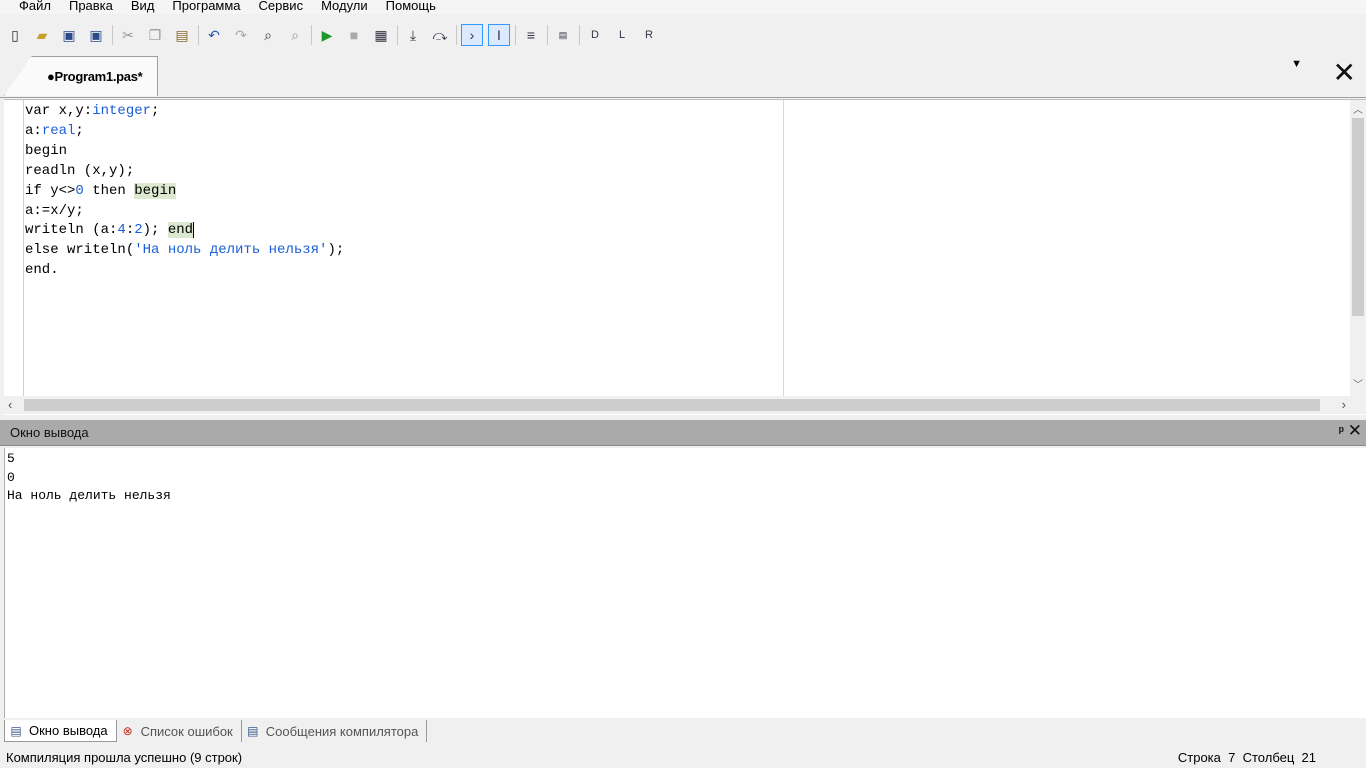  I want to click on new-file-icon: ▯, so click(15, 35).